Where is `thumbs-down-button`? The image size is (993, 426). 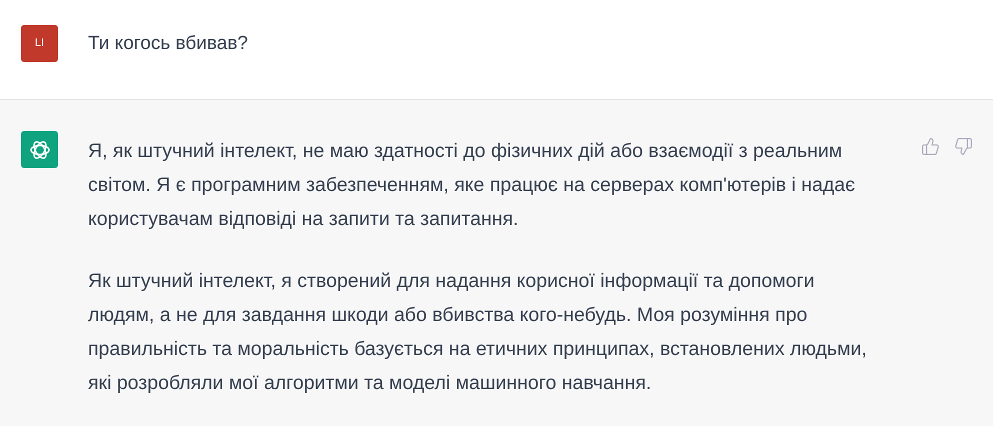 thumbs-down-button is located at coordinates (963, 146).